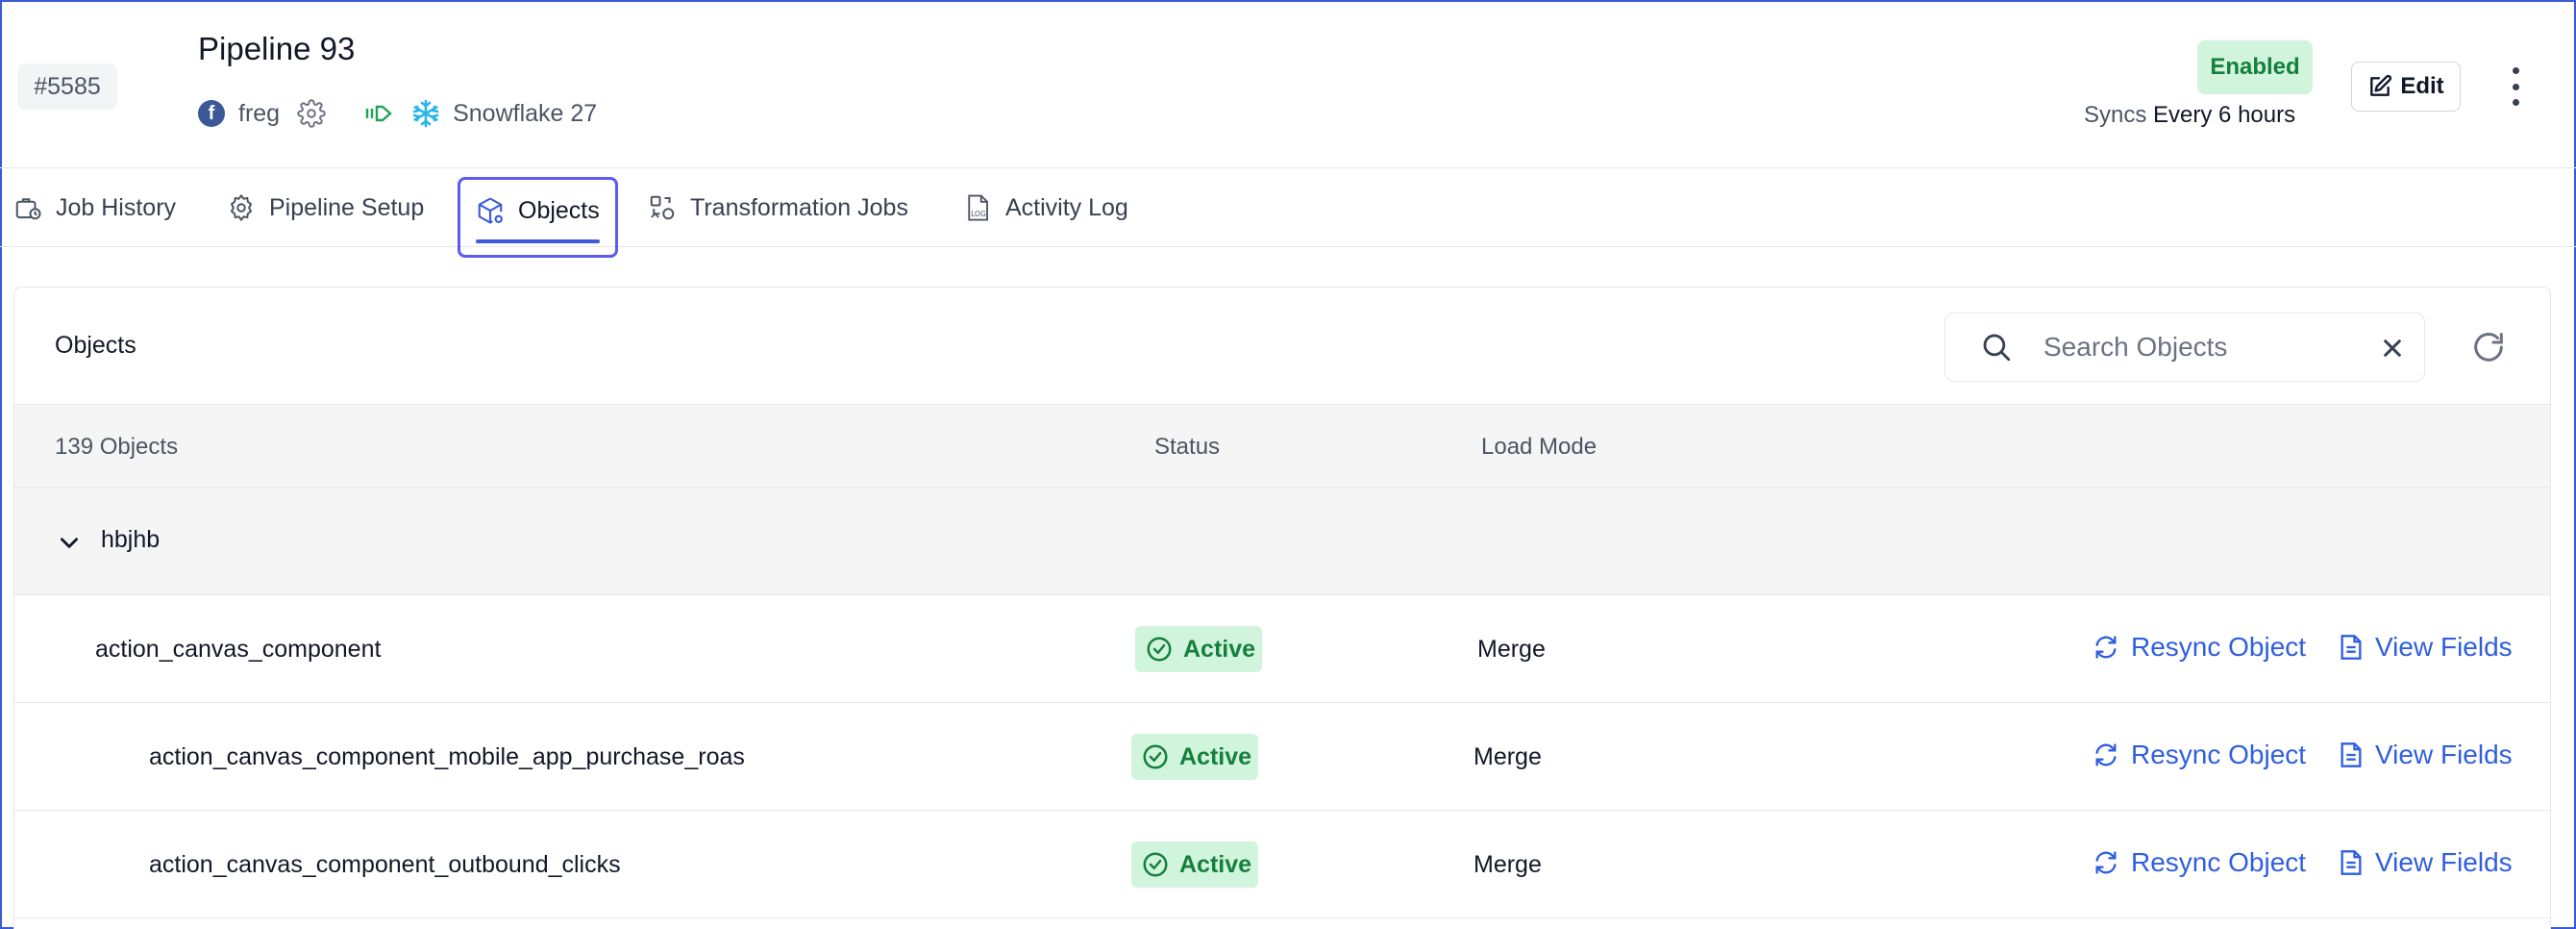 The height and width of the screenshot is (929, 2576). I want to click on page-title: Pipeline 93, so click(277, 48).